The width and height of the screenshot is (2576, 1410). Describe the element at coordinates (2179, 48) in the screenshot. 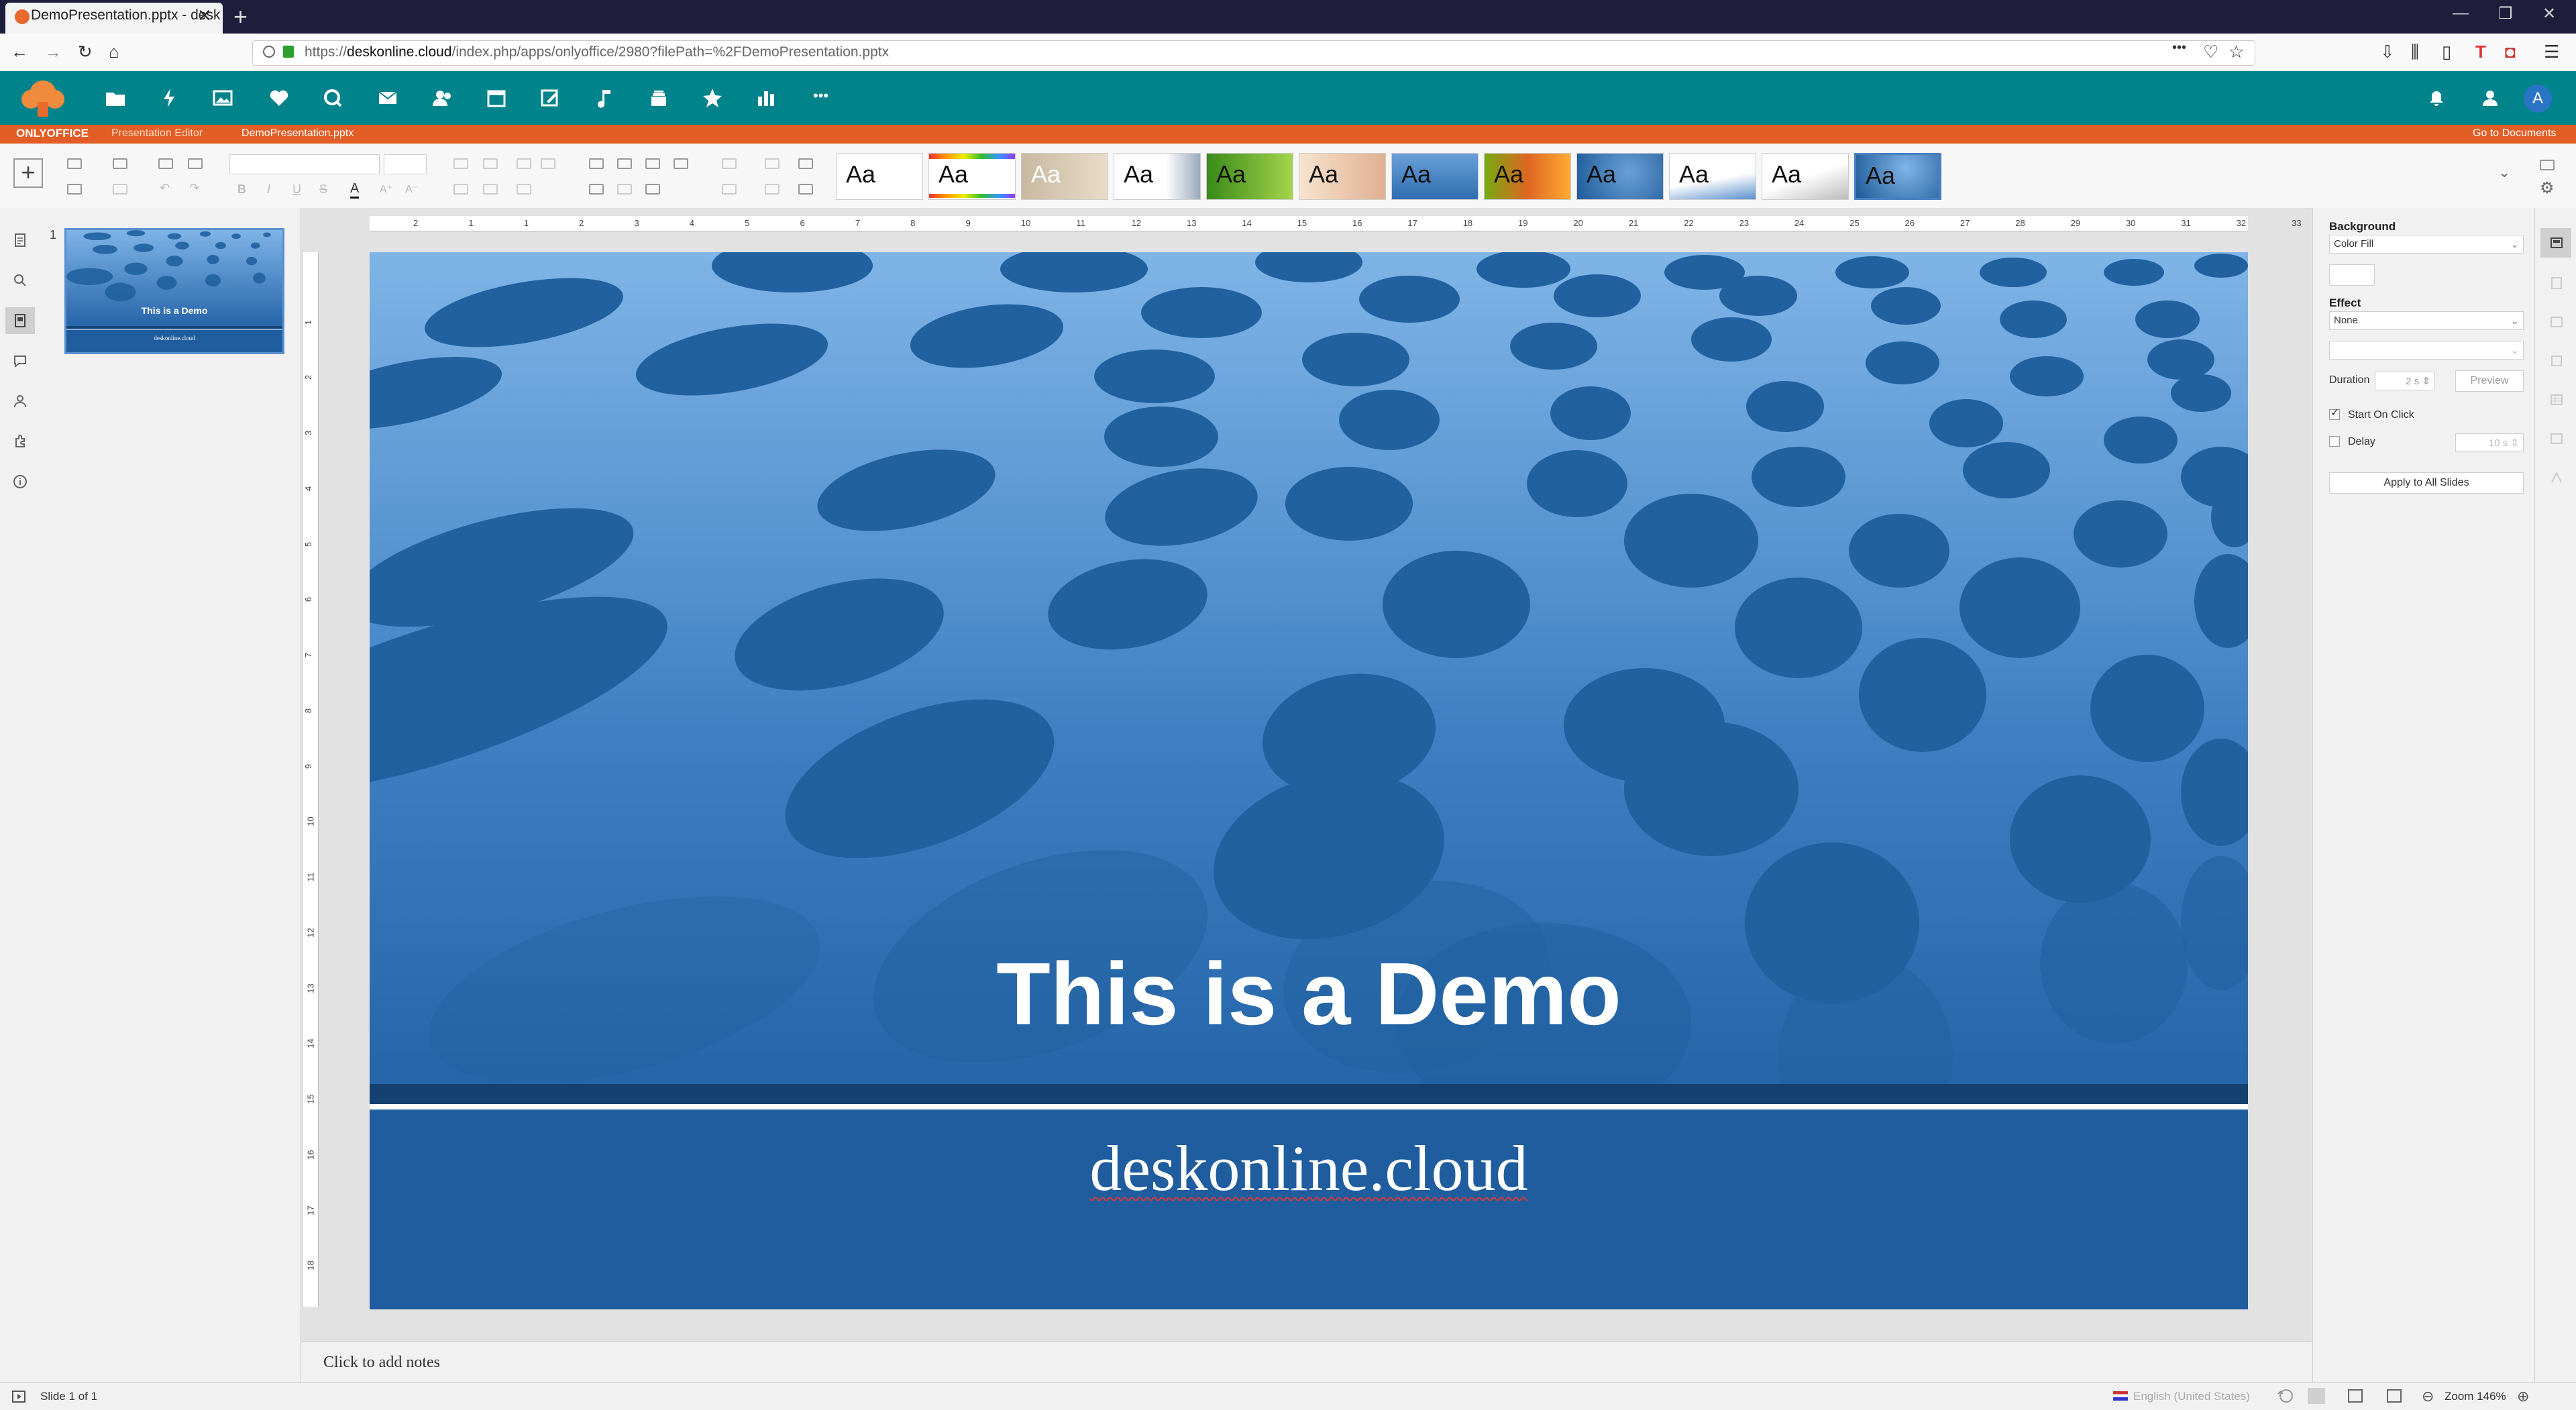

I see `page-actions-icon: •••` at that location.